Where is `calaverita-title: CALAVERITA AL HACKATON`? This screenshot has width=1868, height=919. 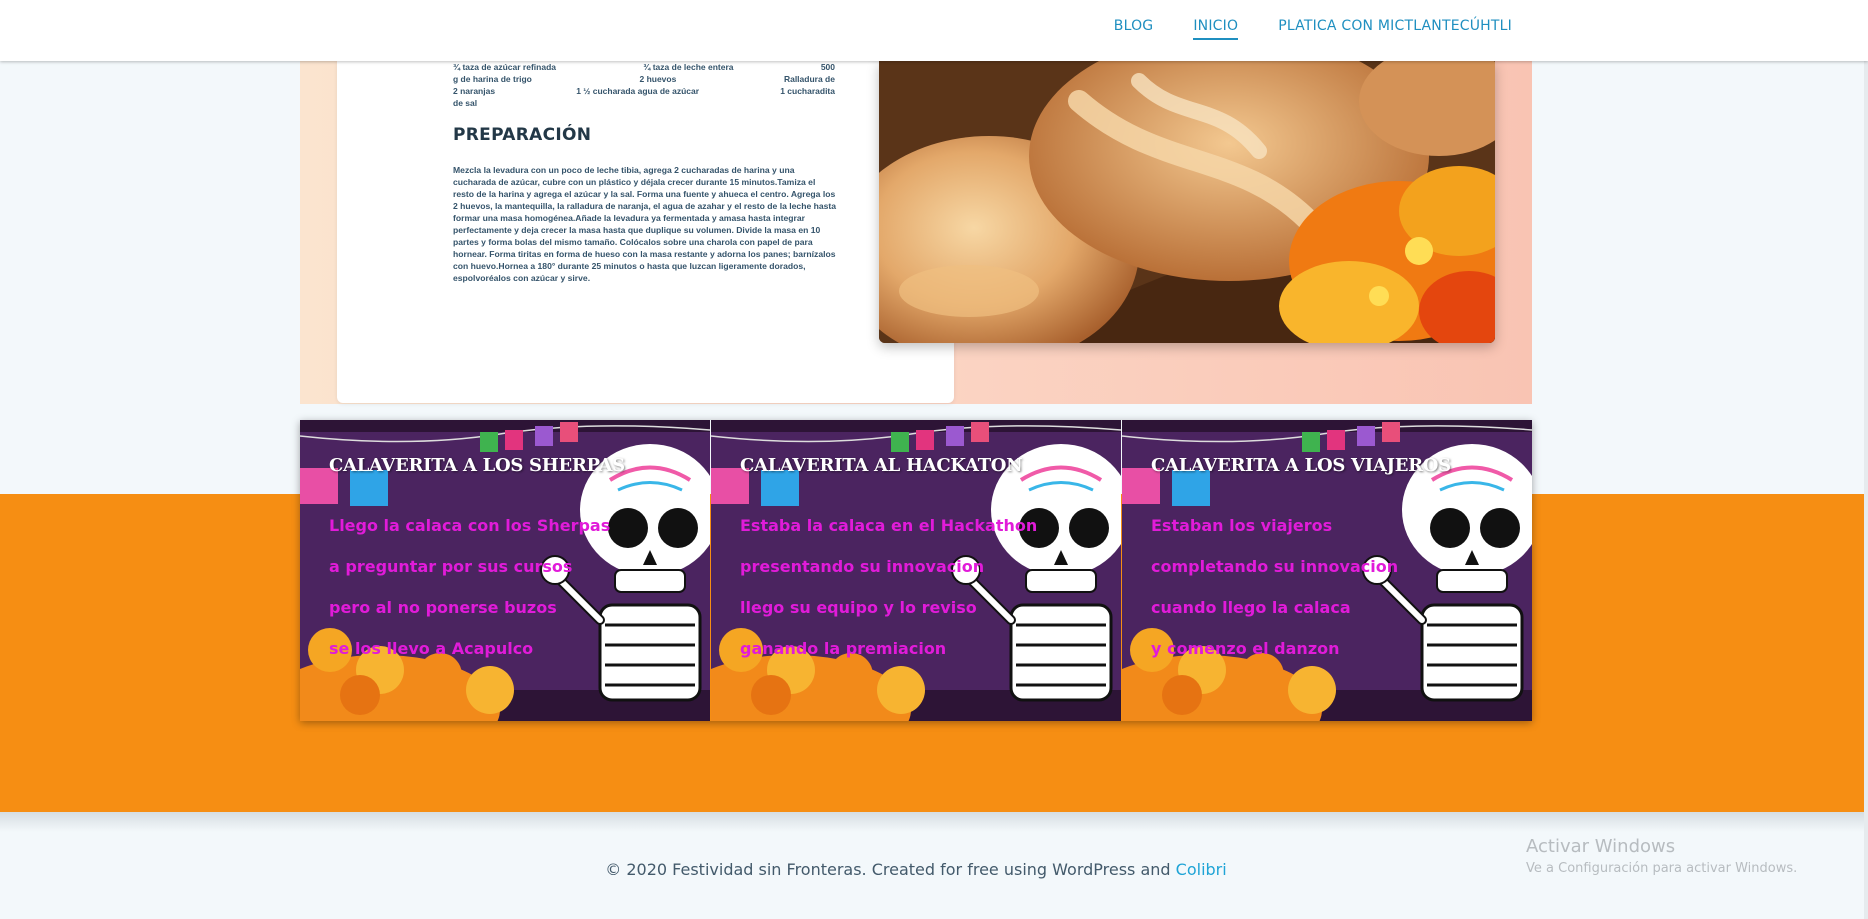
calaverita-title: CALAVERITA AL HACKATON is located at coordinates (881, 465).